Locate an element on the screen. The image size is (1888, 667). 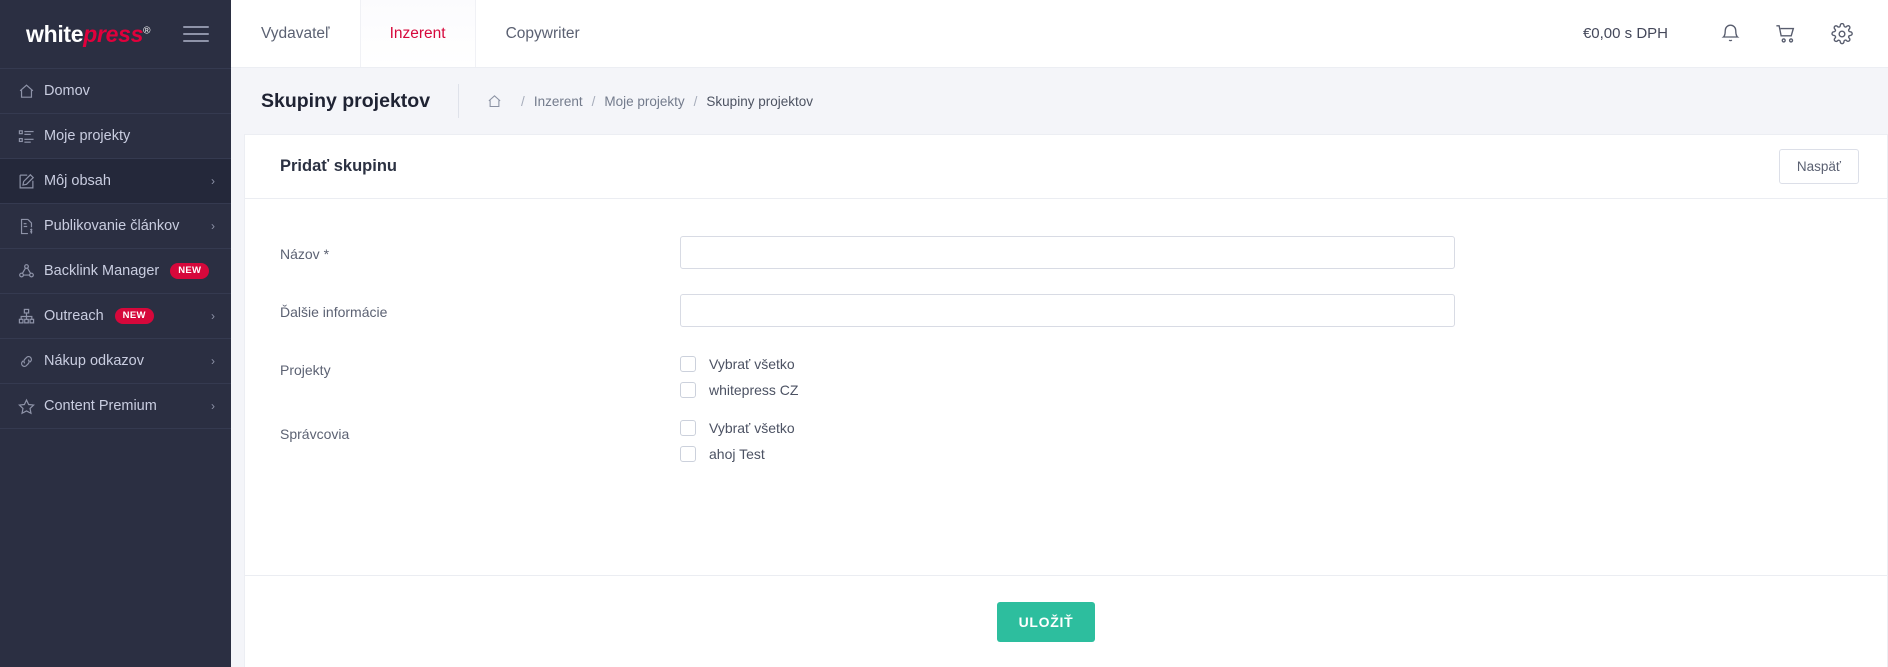
form-row-managers: Správcovia Vybrať všetko ahoj Test is located at coordinates (1066, 439).